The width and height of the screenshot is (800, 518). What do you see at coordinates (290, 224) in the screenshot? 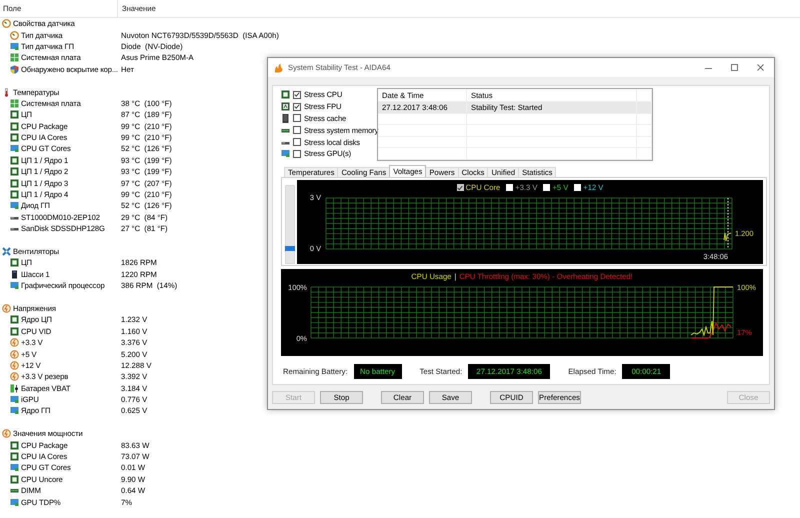
I see `slider-track` at bounding box center [290, 224].